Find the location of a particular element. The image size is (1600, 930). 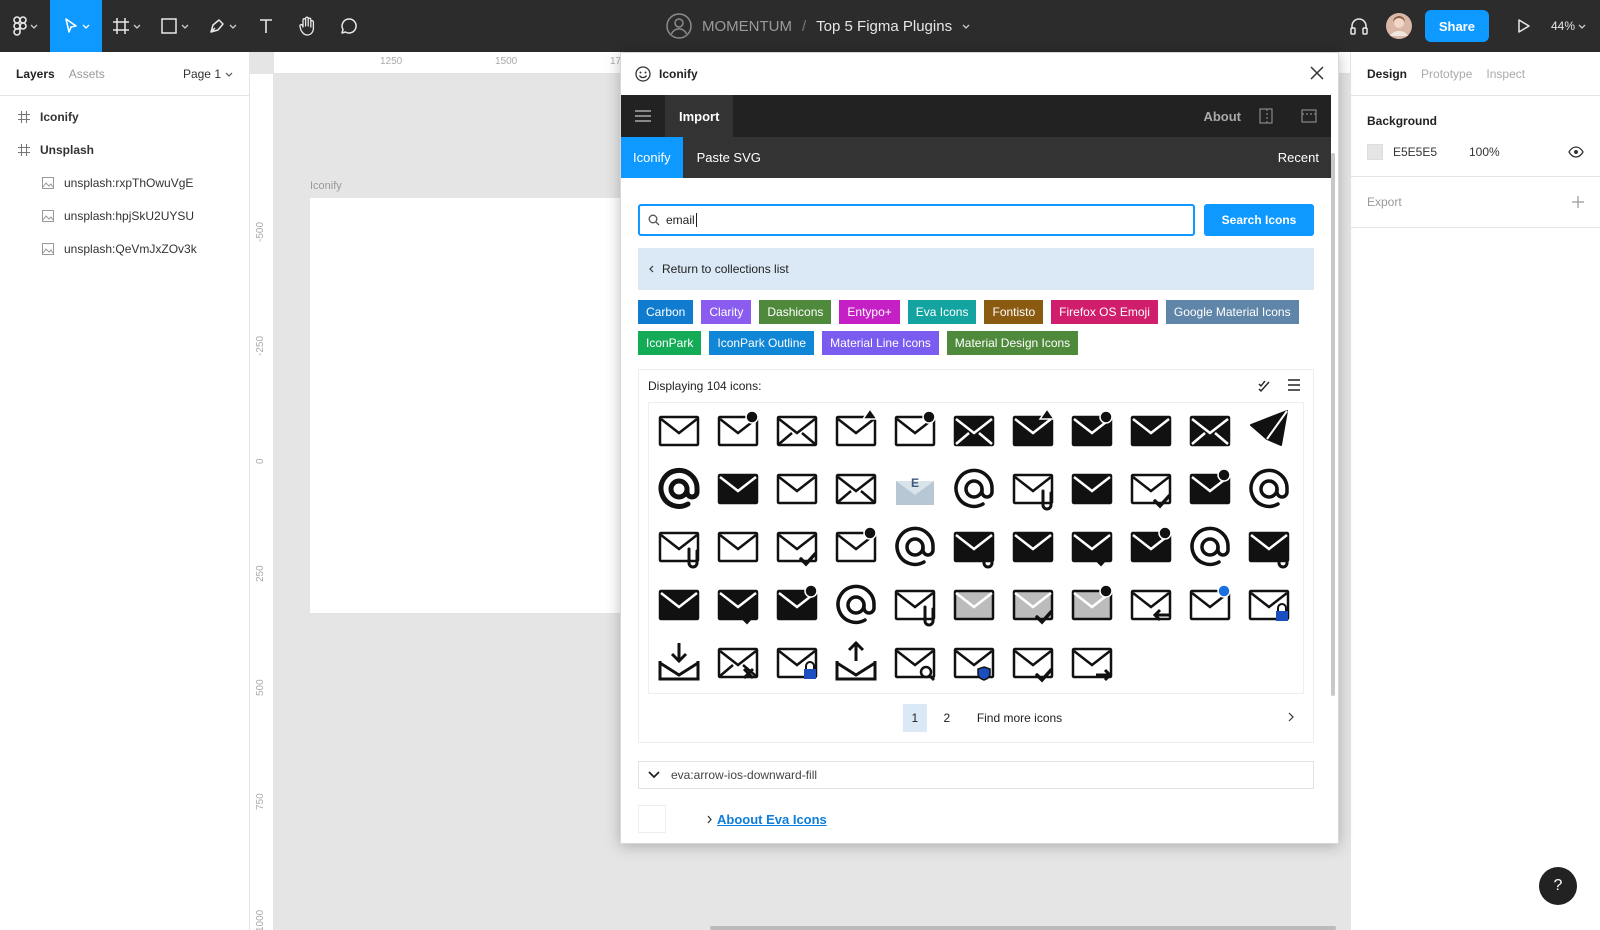

mail-send-icon is located at coordinates (1269, 430).